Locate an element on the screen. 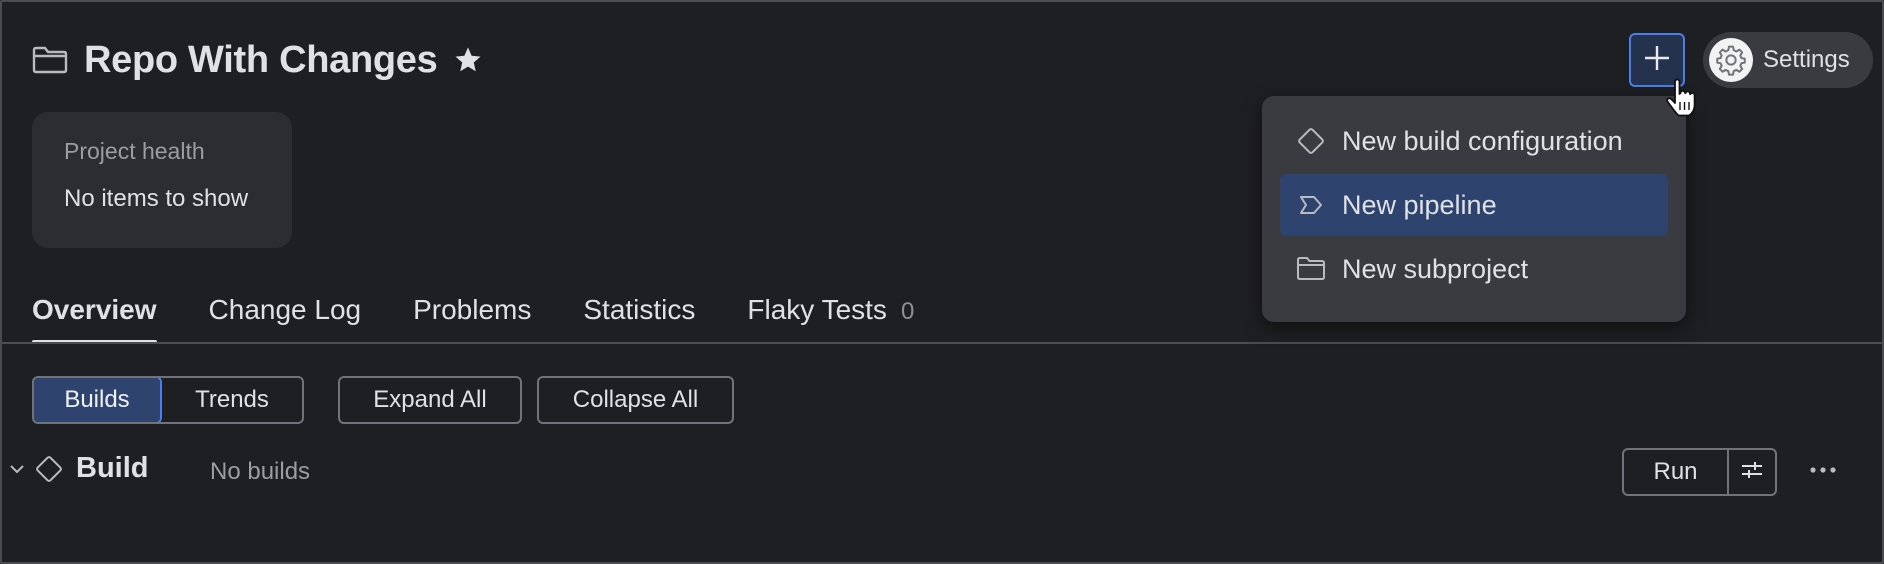 This screenshot has height=564, width=1884. more-horizontal-icon is located at coordinates (1823, 470).